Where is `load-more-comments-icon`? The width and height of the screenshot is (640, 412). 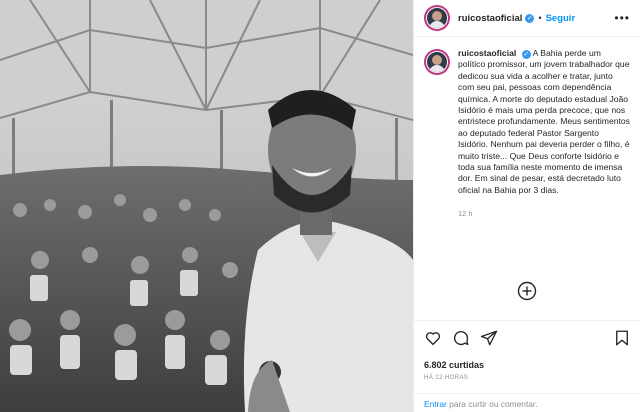 load-more-comments-icon is located at coordinates (527, 291).